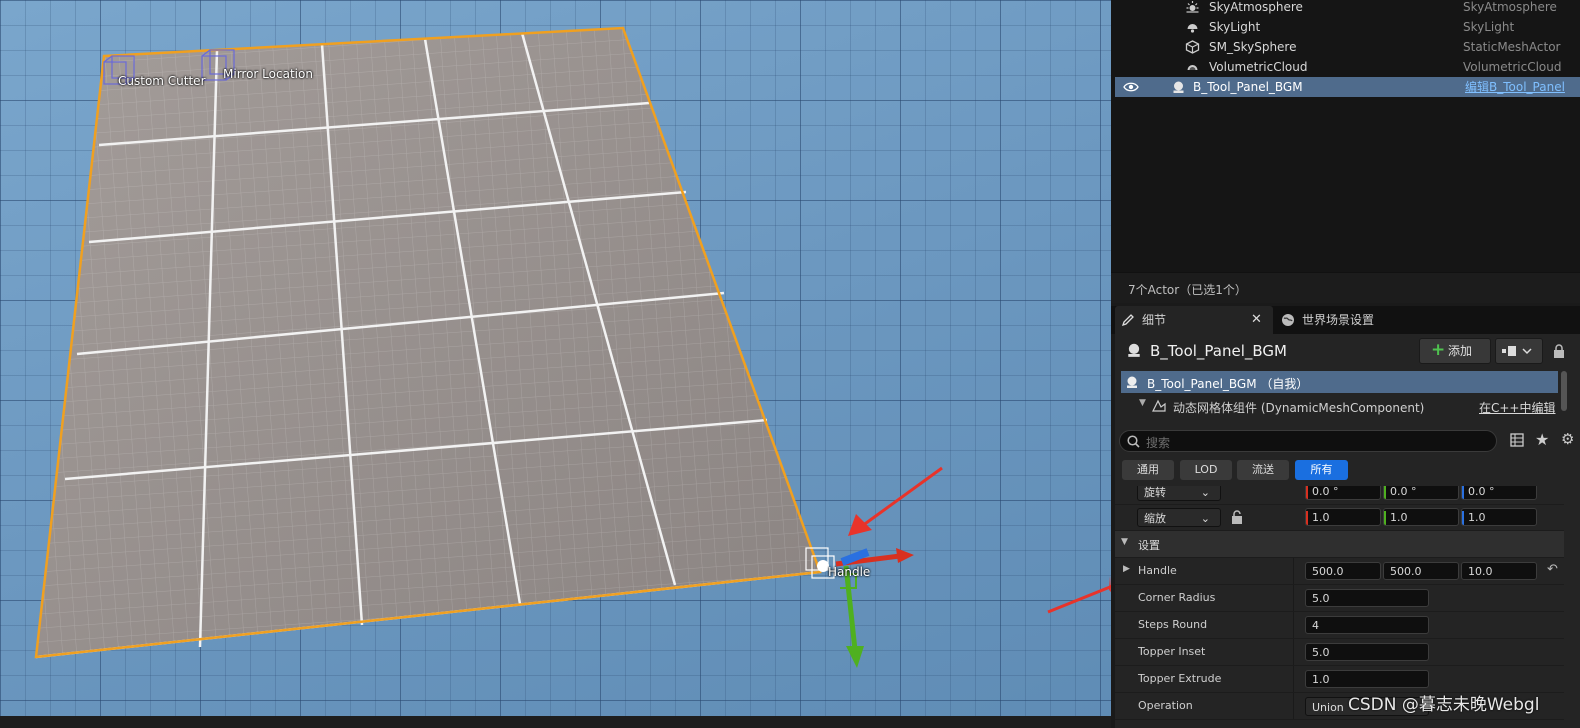 The height and width of the screenshot is (728, 1580). I want to click on scale-row: 缩放 ⌄ 1.0 1.0 1.0, so click(1339, 517).